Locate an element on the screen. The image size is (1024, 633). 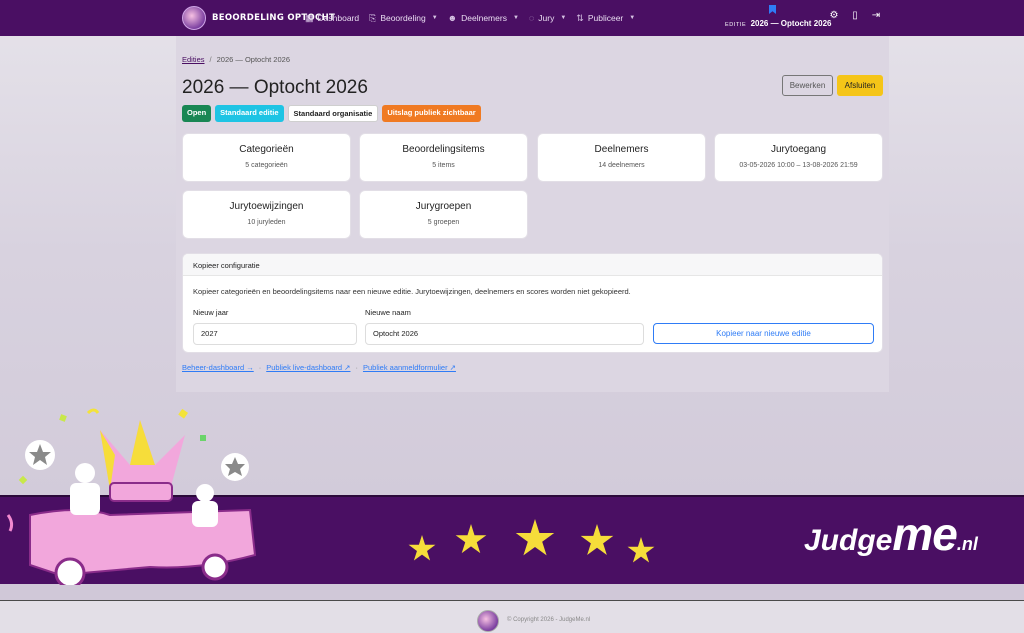
breadcrumb-current: 2026 — Optocht 2026 is located at coordinates (253, 59).